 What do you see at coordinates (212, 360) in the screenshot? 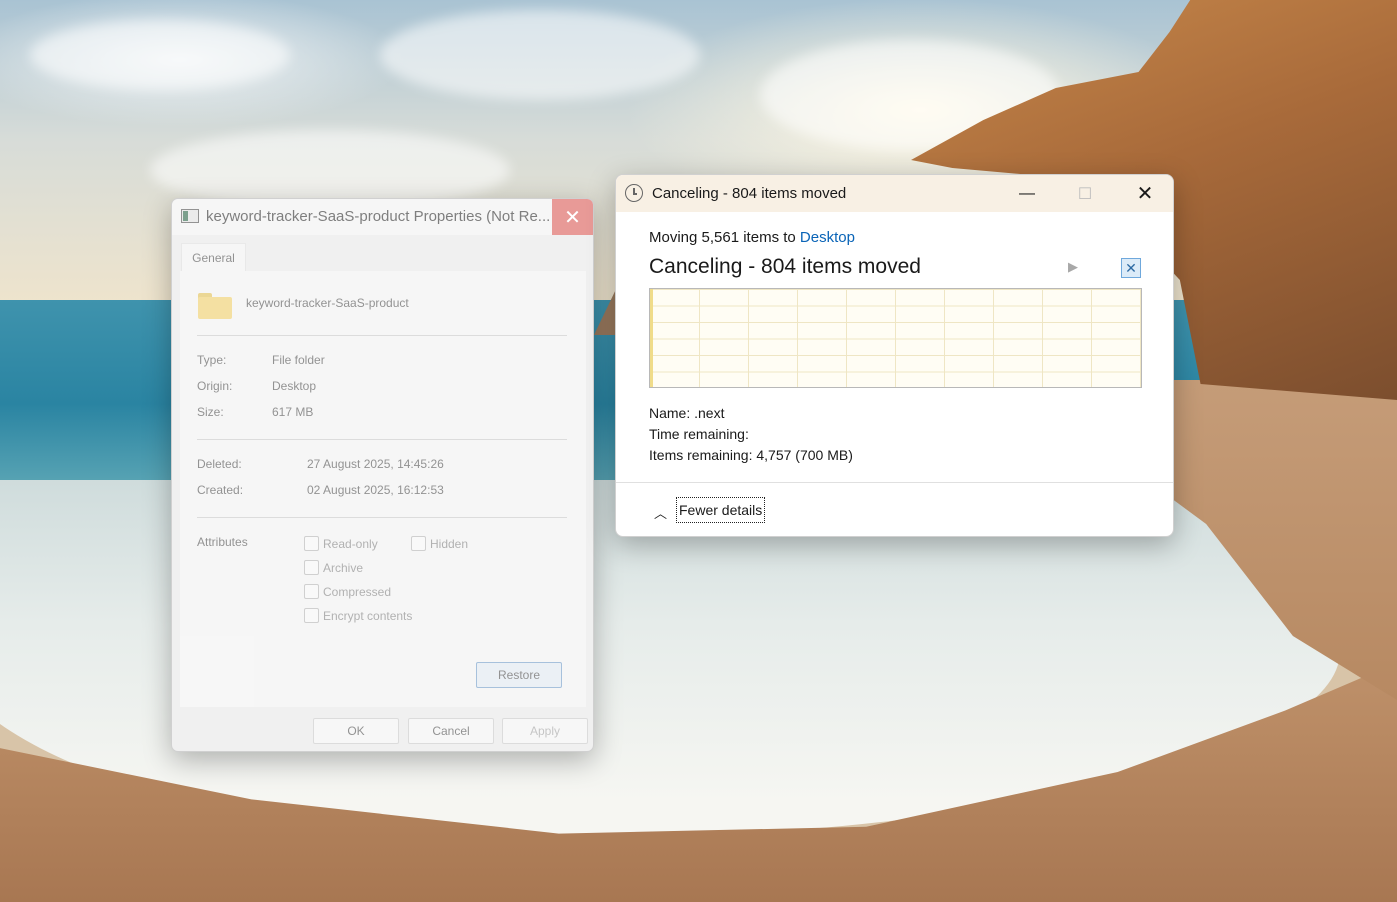
I see `type-label: Type:` at bounding box center [212, 360].